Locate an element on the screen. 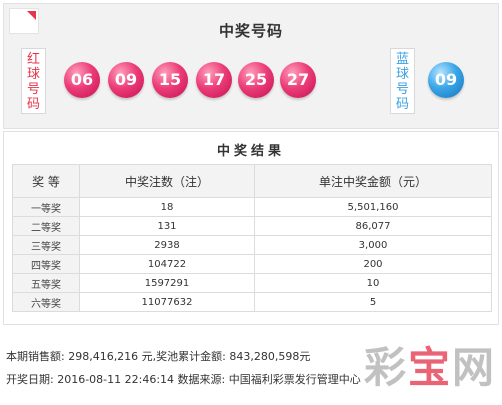 The image size is (502, 405). table-row: 五等奖 1597291 10 is located at coordinates (252, 283).